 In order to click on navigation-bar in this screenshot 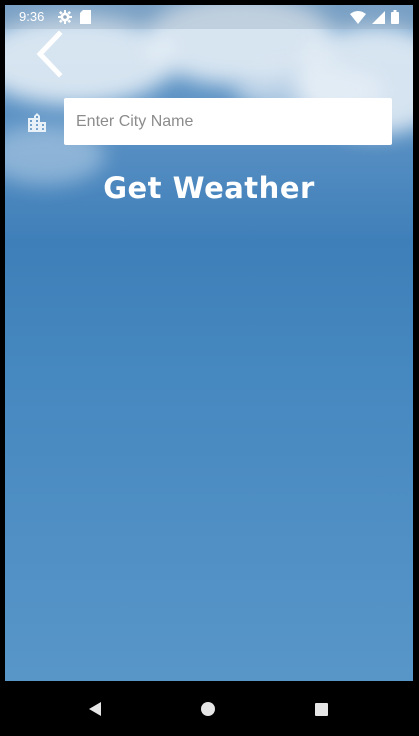, I will do `click(209, 708)`.